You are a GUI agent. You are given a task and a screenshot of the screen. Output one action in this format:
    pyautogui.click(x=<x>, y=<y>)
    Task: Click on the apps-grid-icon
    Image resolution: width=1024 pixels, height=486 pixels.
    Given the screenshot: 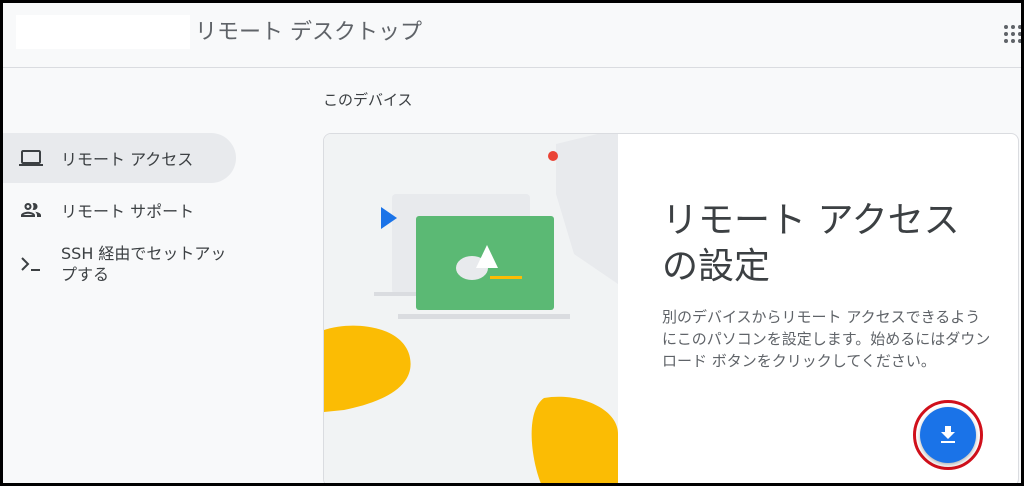 What is the action you would take?
    pyautogui.click(x=1012, y=34)
    